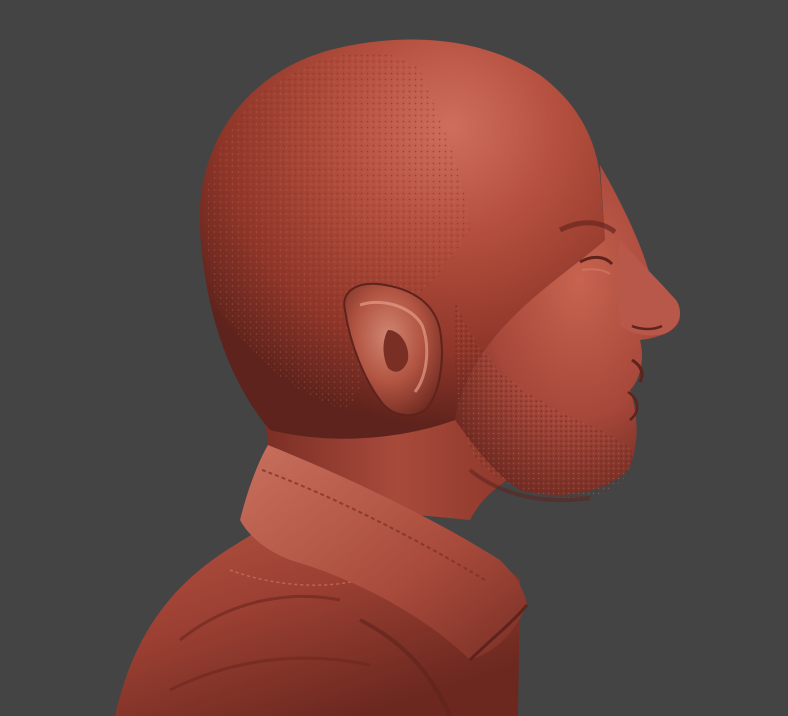  I want to click on nose, so click(648, 288).